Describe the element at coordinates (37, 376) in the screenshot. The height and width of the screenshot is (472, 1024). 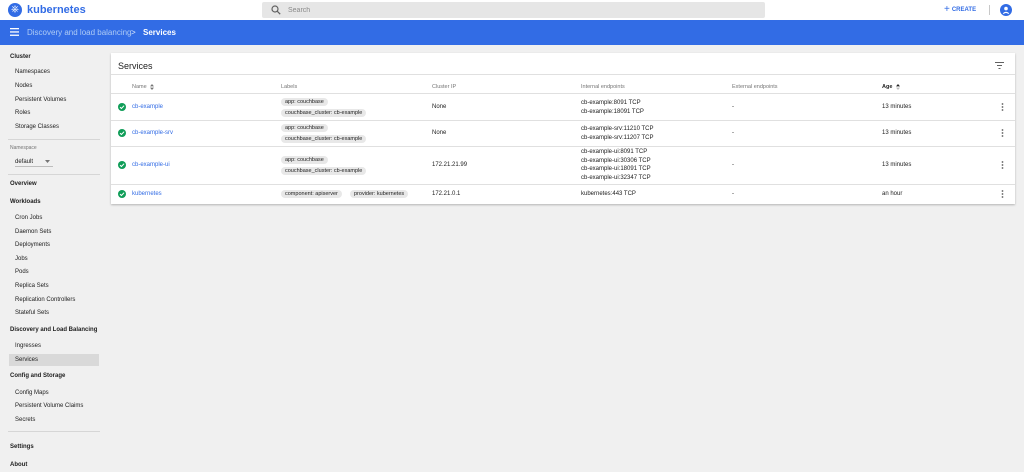
I see `sidebar-header-config: Config and Storage` at that location.